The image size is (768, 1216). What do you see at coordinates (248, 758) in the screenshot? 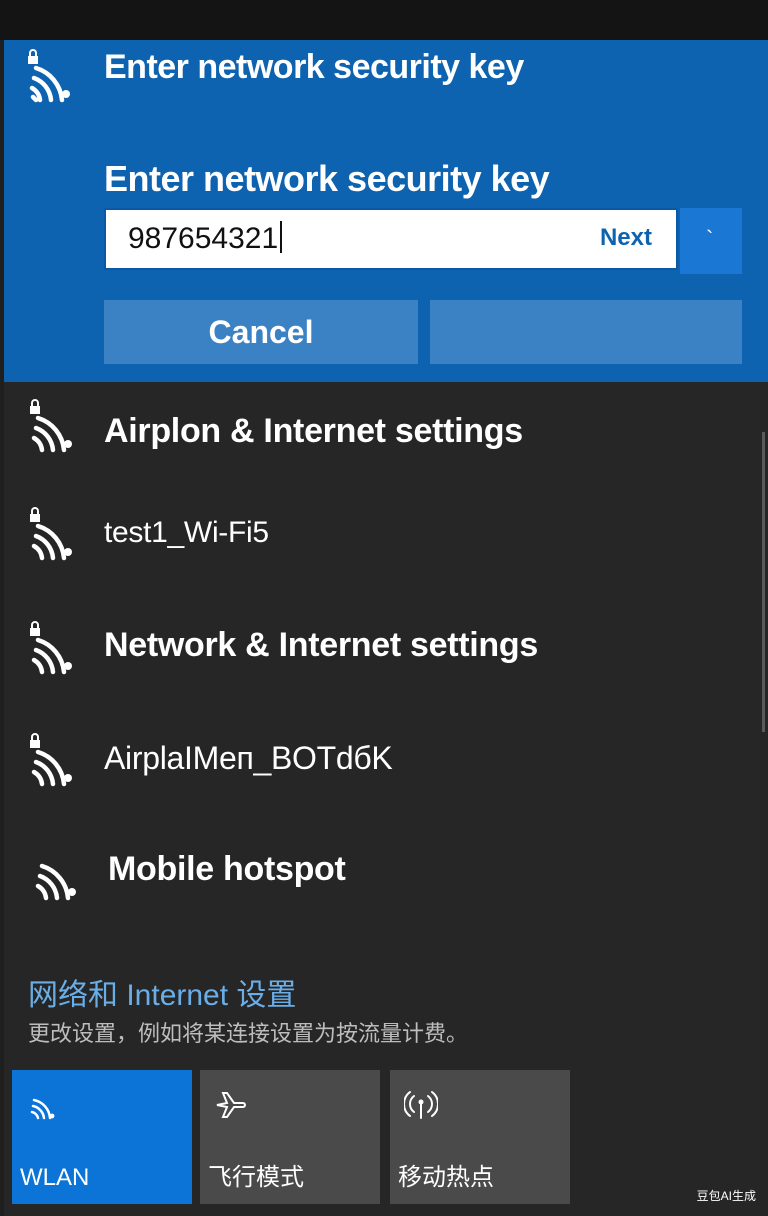
I see `network-item-name: AirplaIMeп_BOTdбK` at bounding box center [248, 758].